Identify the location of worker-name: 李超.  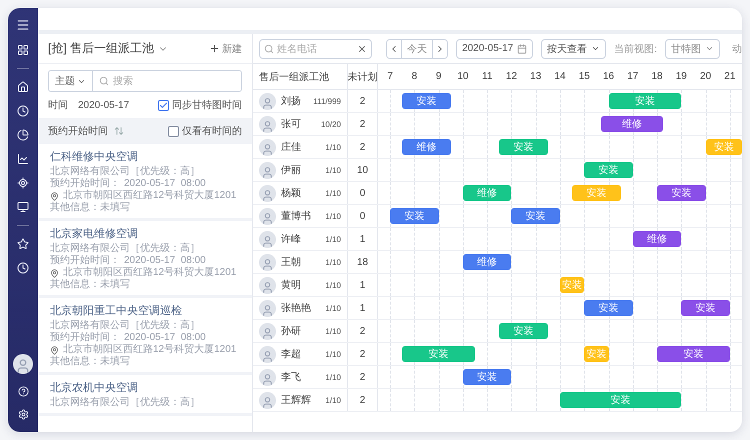
(291, 354).